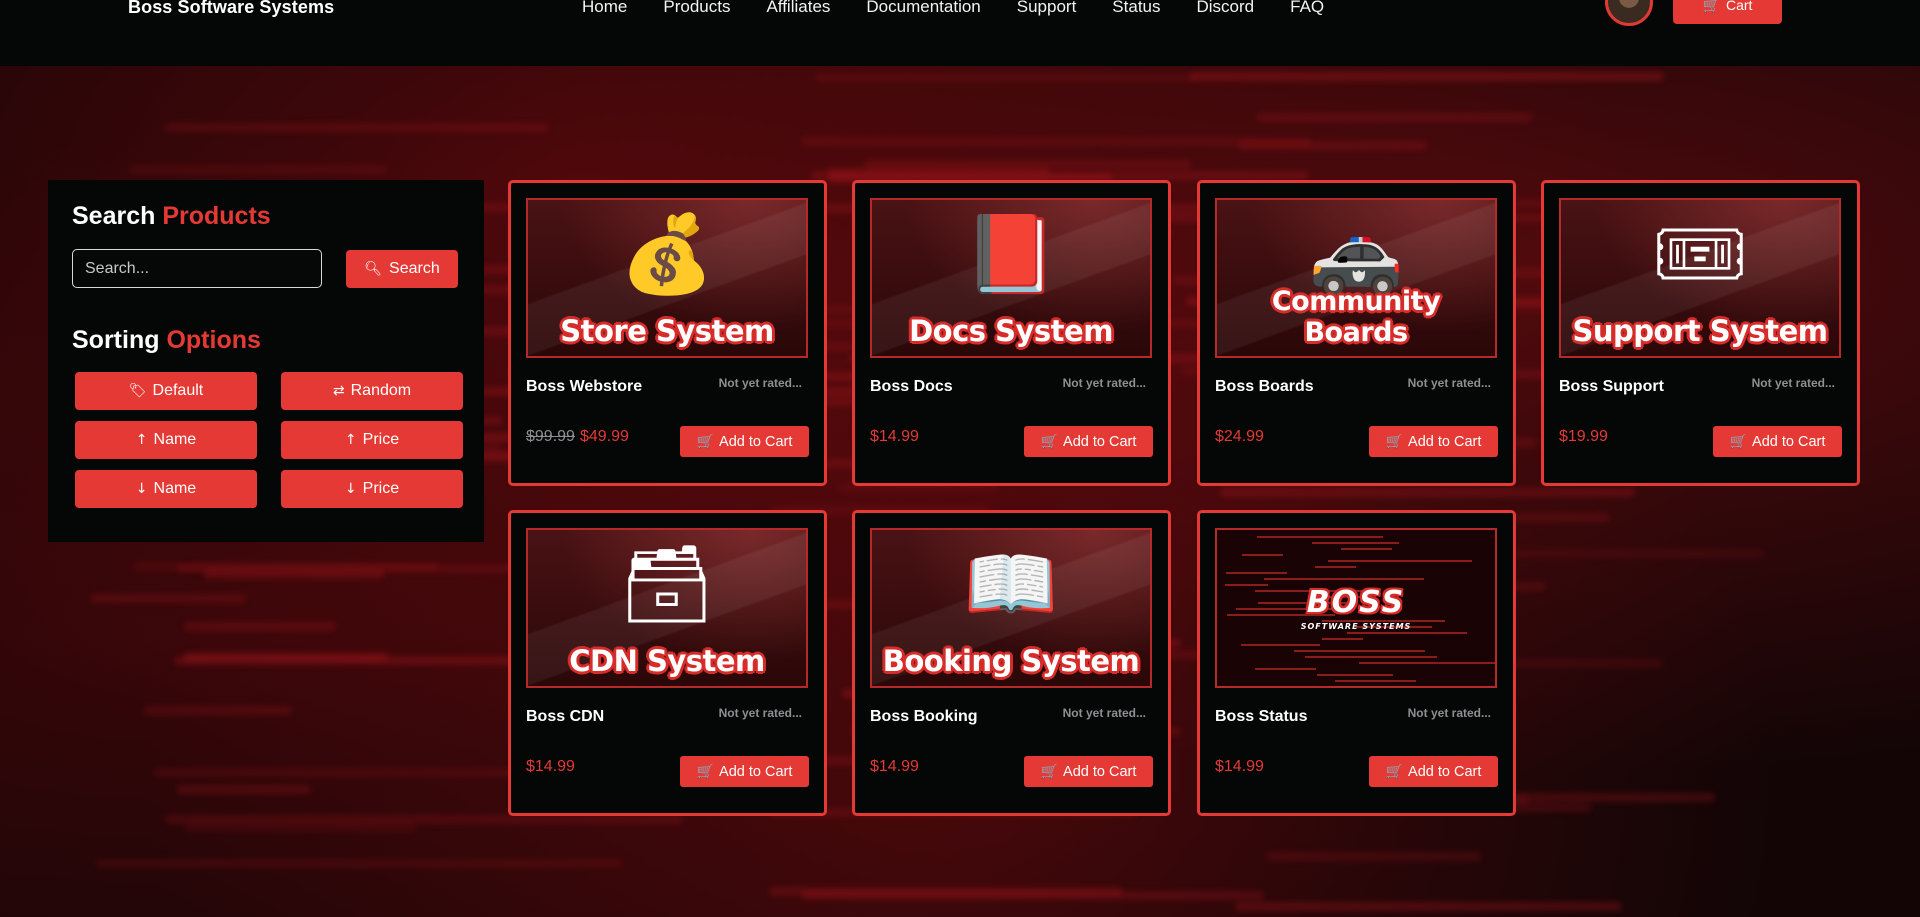 This screenshot has width=1920, height=917. I want to click on money-bag-icon: 💰, so click(667, 253).